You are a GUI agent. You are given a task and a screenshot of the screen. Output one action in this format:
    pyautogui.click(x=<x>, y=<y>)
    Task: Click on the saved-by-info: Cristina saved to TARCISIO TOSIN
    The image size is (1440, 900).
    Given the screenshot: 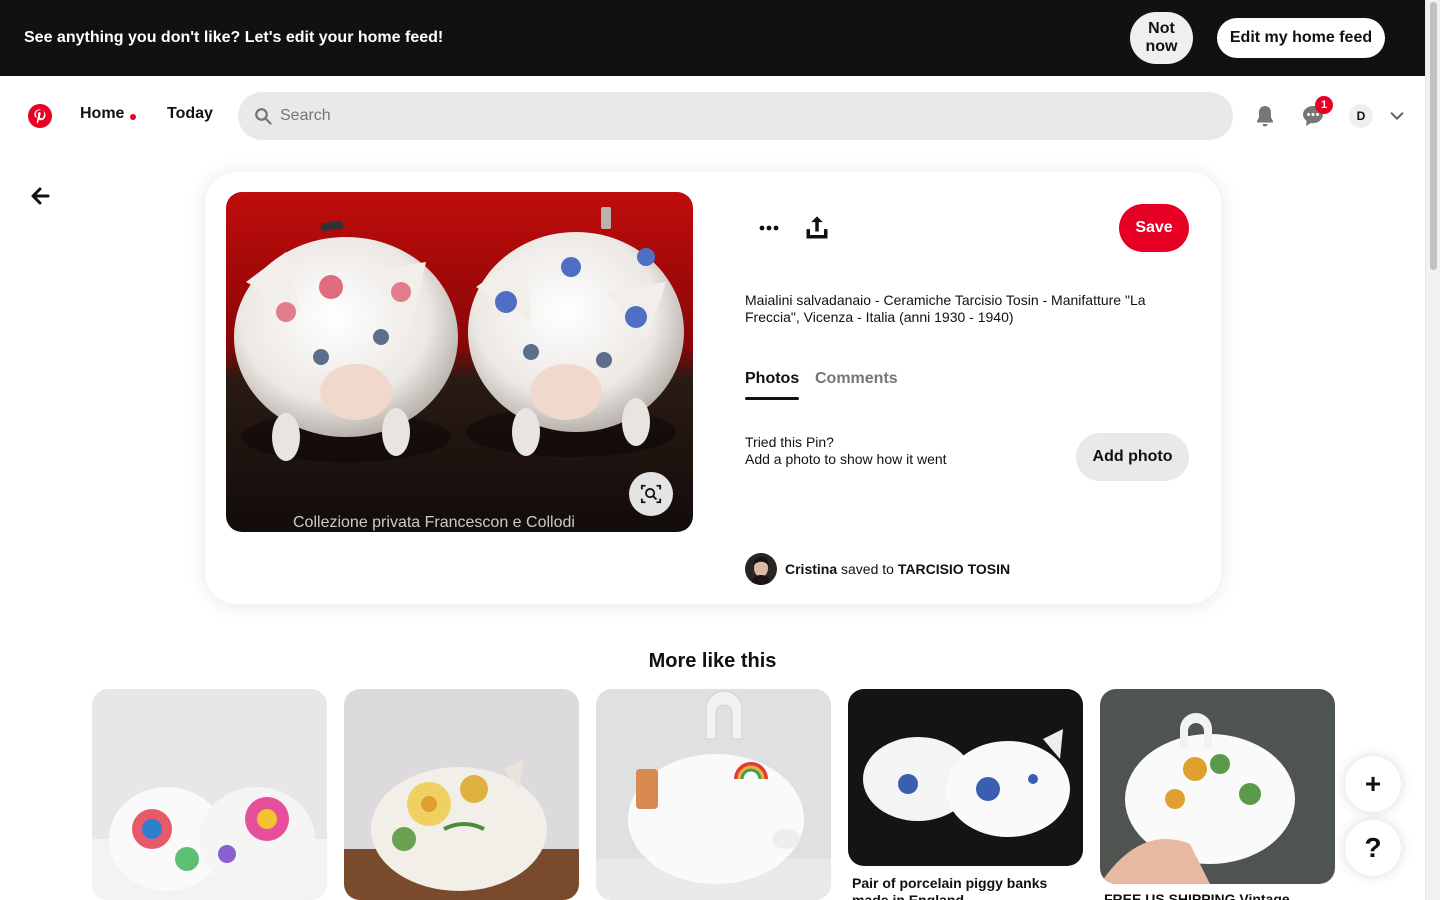 What is the action you would take?
    pyautogui.click(x=877, y=569)
    